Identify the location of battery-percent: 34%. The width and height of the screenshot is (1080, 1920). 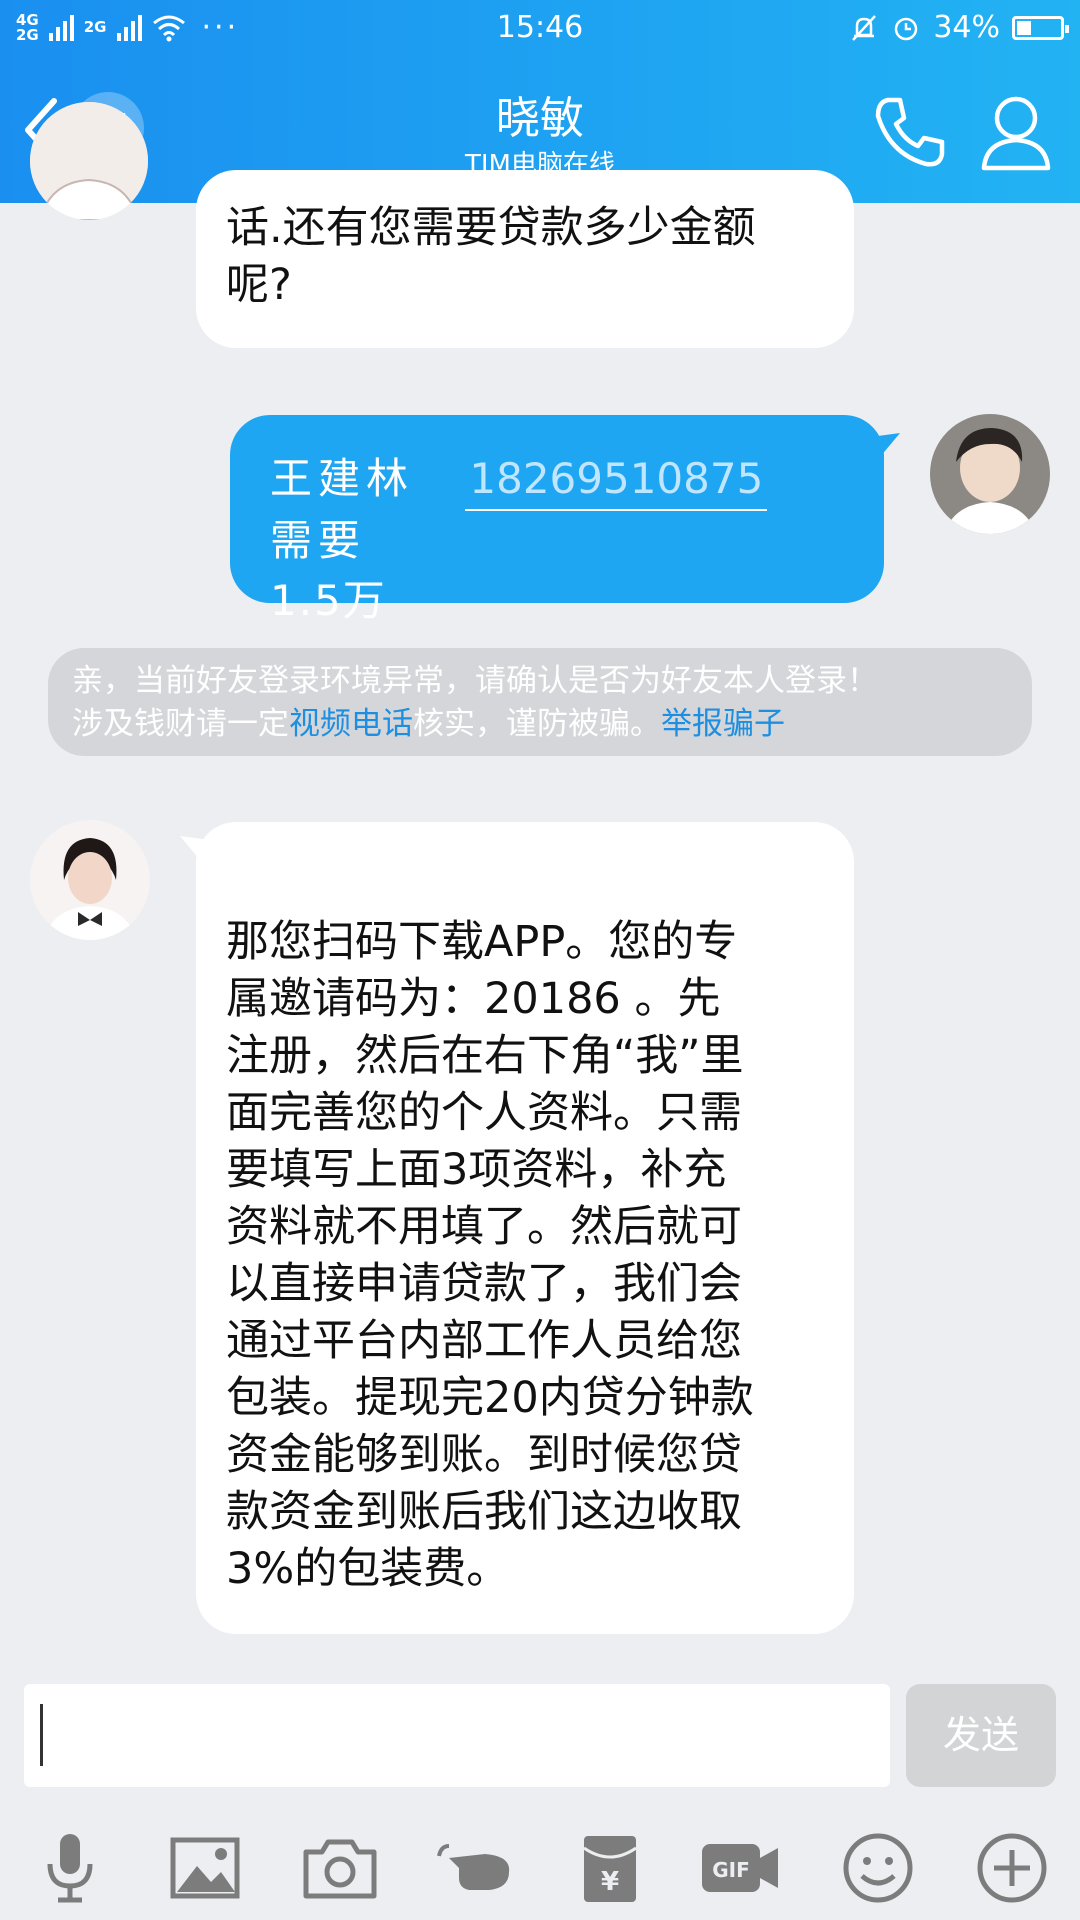
(966, 27).